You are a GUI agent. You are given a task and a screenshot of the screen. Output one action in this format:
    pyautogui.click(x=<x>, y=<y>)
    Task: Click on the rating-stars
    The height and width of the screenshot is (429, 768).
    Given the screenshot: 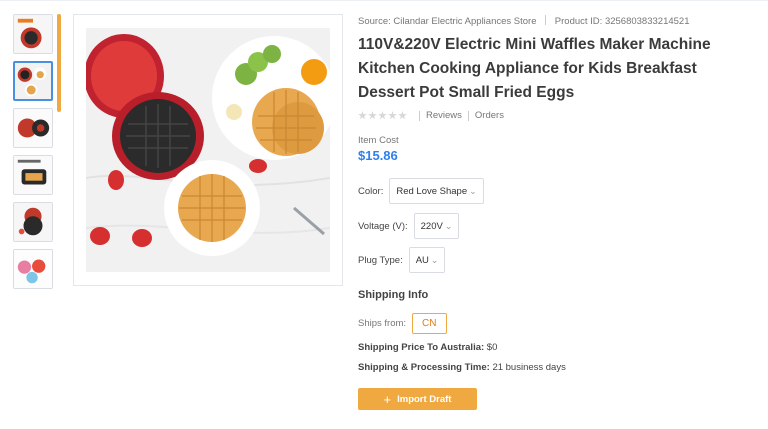 What is the action you would take?
    pyautogui.click(x=382, y=115)
    